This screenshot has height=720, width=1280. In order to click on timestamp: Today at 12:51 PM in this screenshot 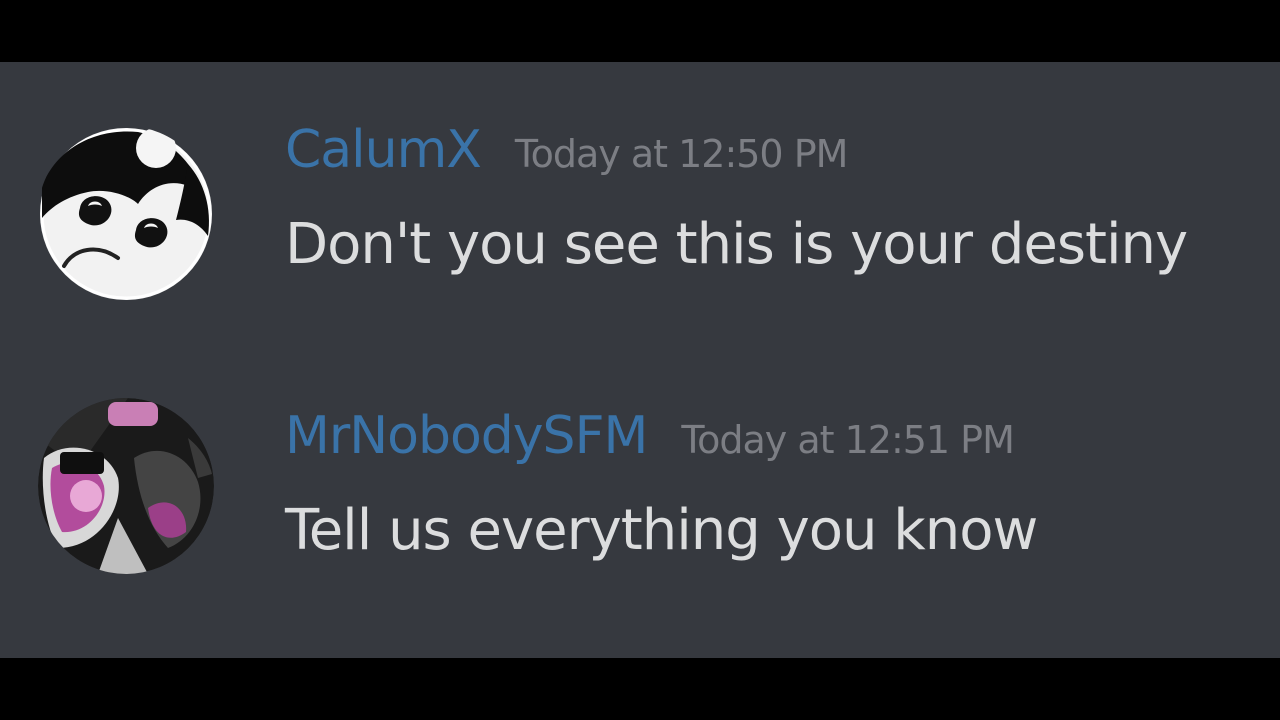, I will do `click(848, 440)`.